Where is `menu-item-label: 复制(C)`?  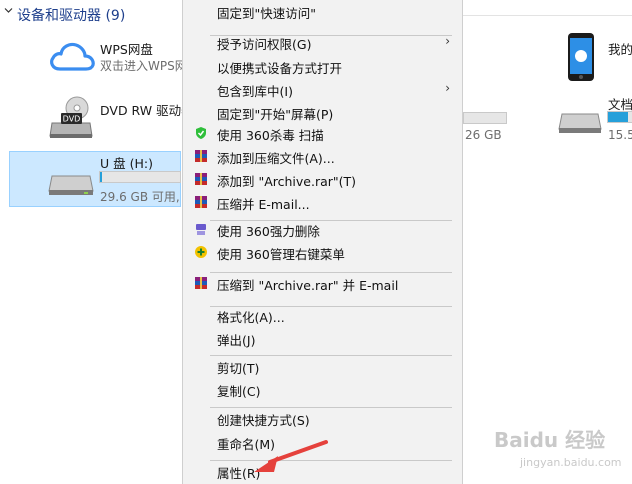
menu-item-label: 复制(C) is located at coordinates (239, 391).